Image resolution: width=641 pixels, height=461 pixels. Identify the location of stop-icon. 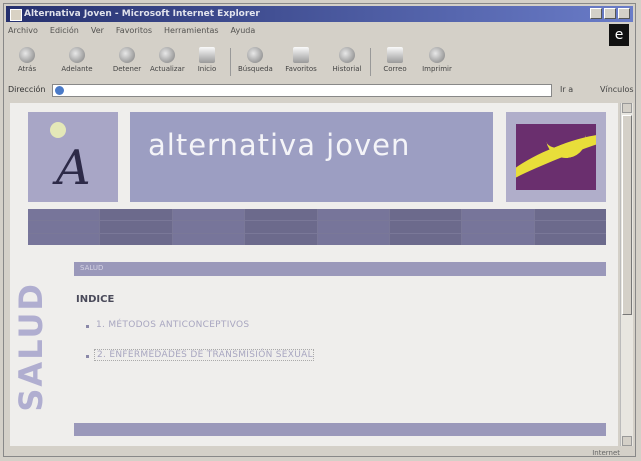
(127, 55).